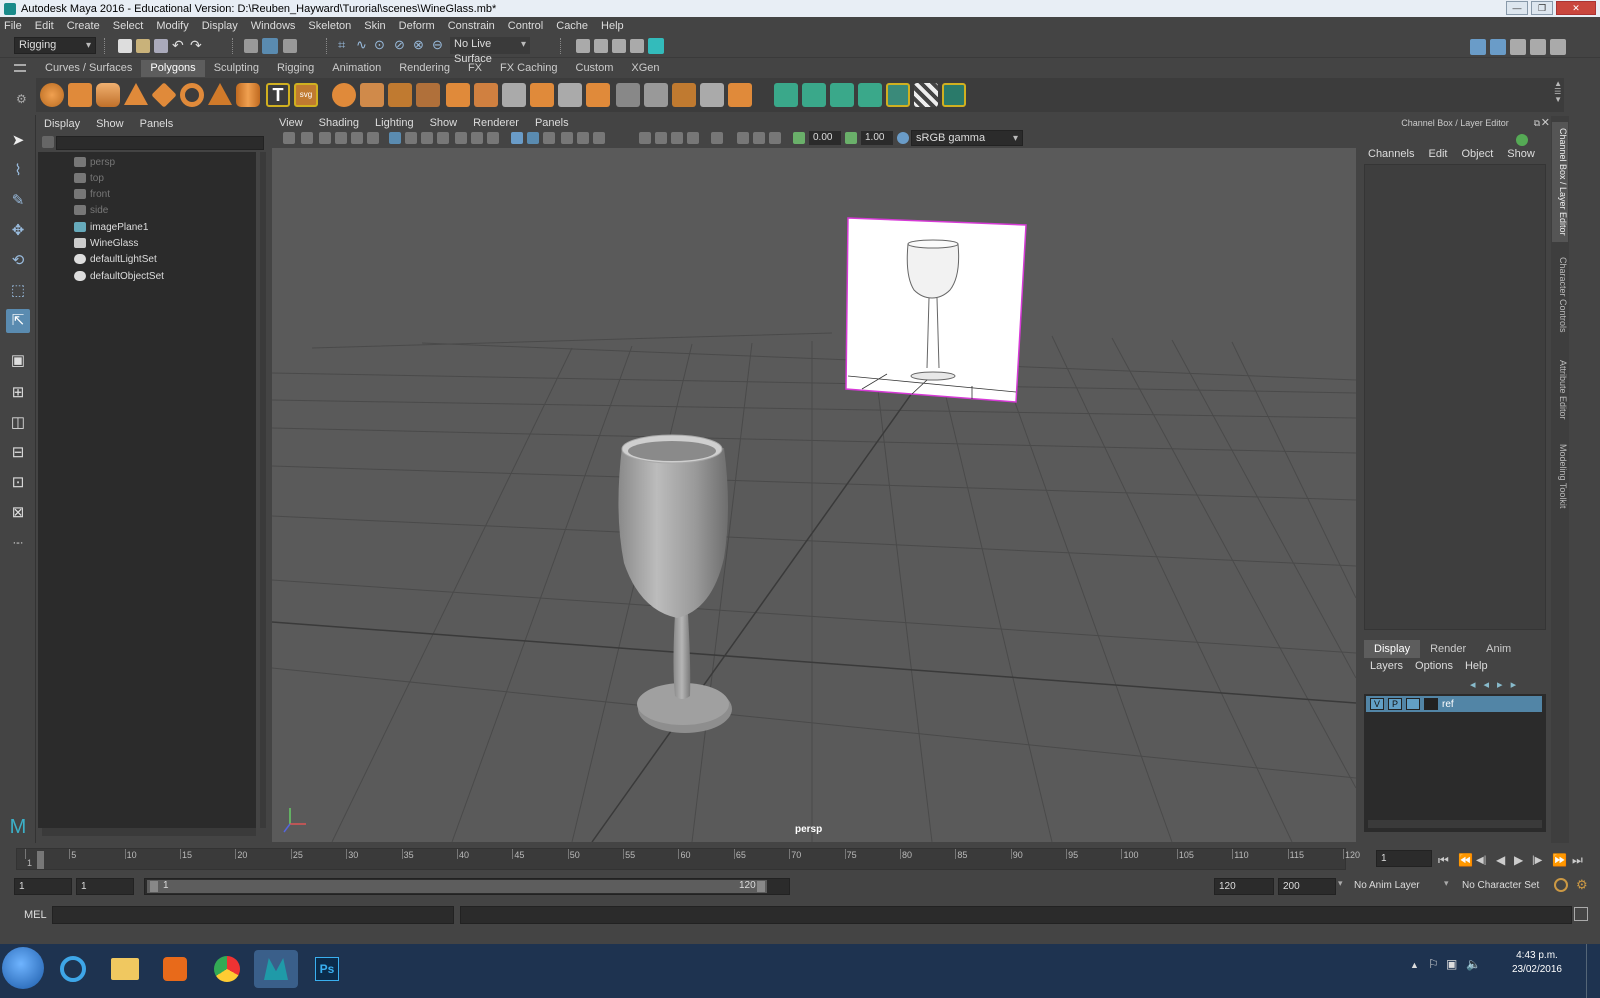 The image size is (1600, 998). Describe the element at coordinates (656, 46) in the screenshot. I see `hypershade-icon` at that location.